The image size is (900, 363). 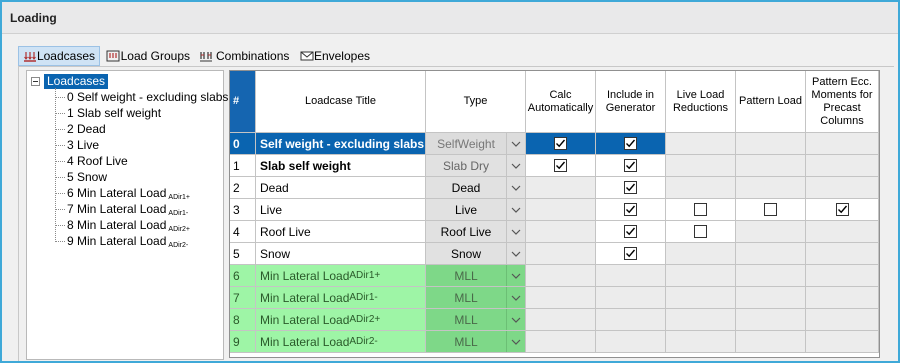 I want to click on tab-combinations: Combinations, so click(x=245, y=56).